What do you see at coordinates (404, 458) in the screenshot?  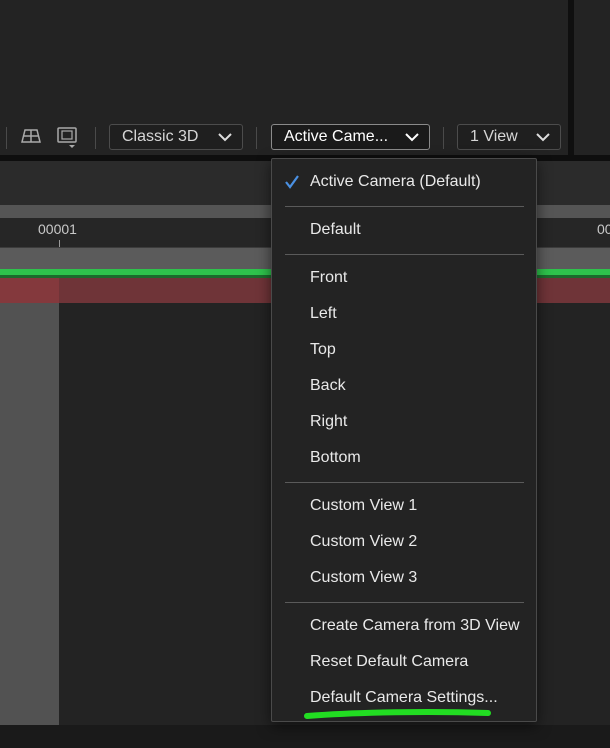 I see `menu-item-bottom: Bottom` at bounding box center [404, 458].